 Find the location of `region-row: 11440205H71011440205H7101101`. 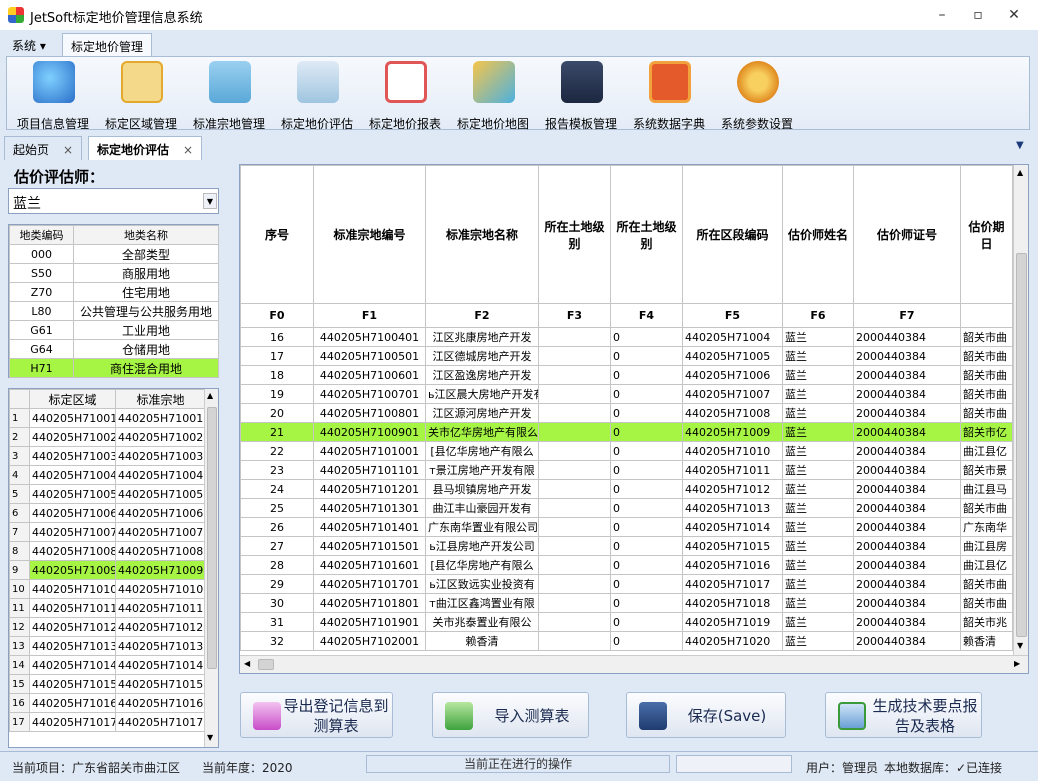

region-row: 11440205H71011440205H7101101 is located at coordinates (107, 608).